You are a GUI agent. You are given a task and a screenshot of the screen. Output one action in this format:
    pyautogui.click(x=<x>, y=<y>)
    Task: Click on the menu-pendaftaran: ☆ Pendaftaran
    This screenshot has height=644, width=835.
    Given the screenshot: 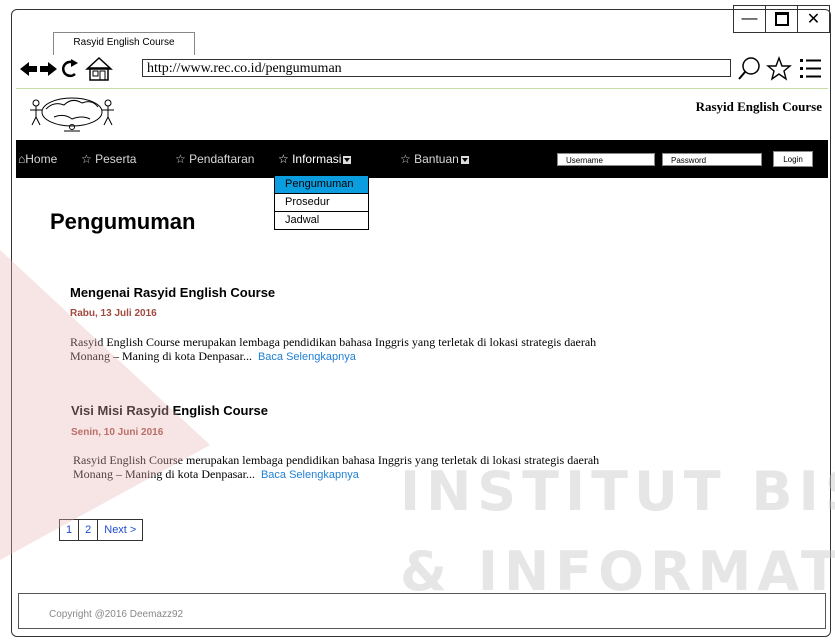 What is the action you would take?
    pyautogui.click(x=214, y=159)
    